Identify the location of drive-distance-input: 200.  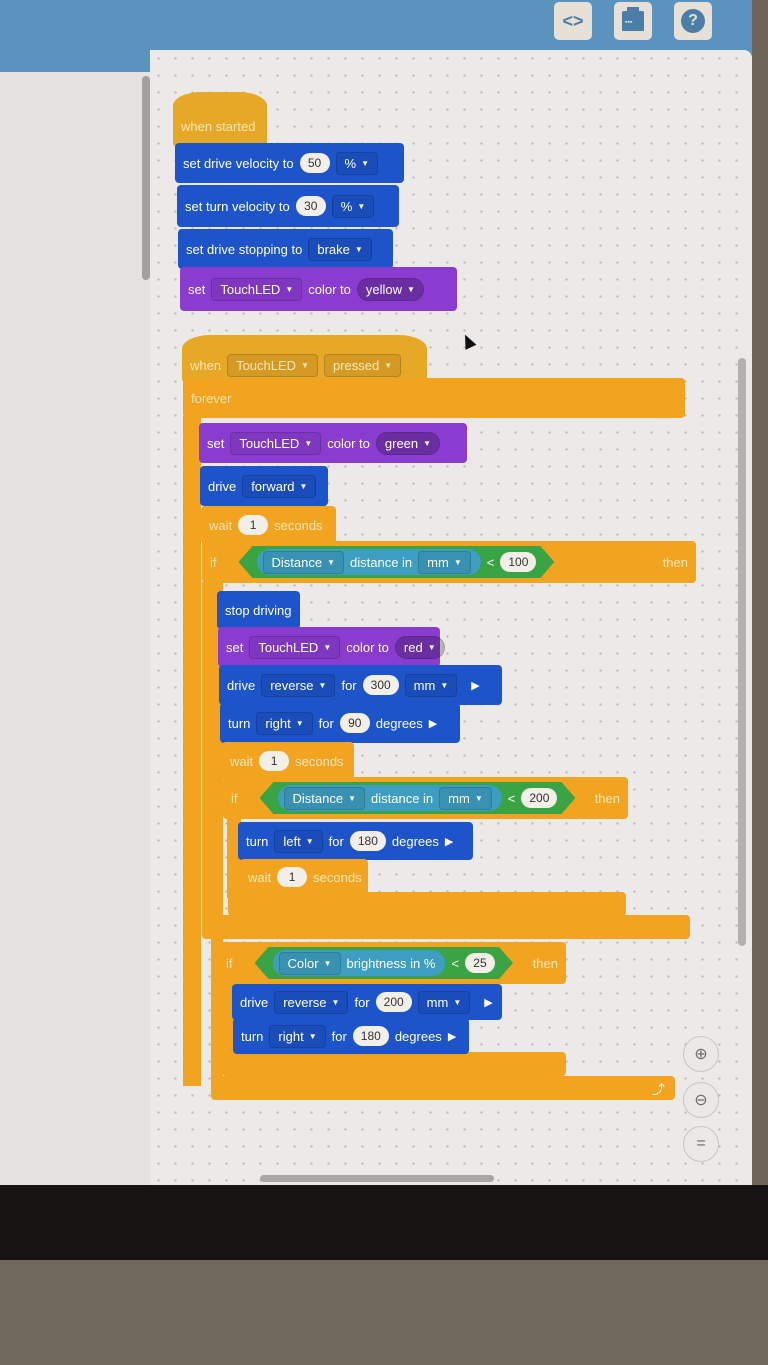
(393, 1002).